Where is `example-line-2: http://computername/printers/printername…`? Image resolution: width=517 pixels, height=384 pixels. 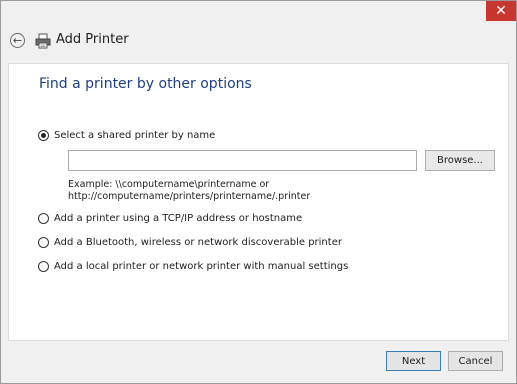 example-line-2: http://computername/printers/printername… is located at coordinates (189, 196).